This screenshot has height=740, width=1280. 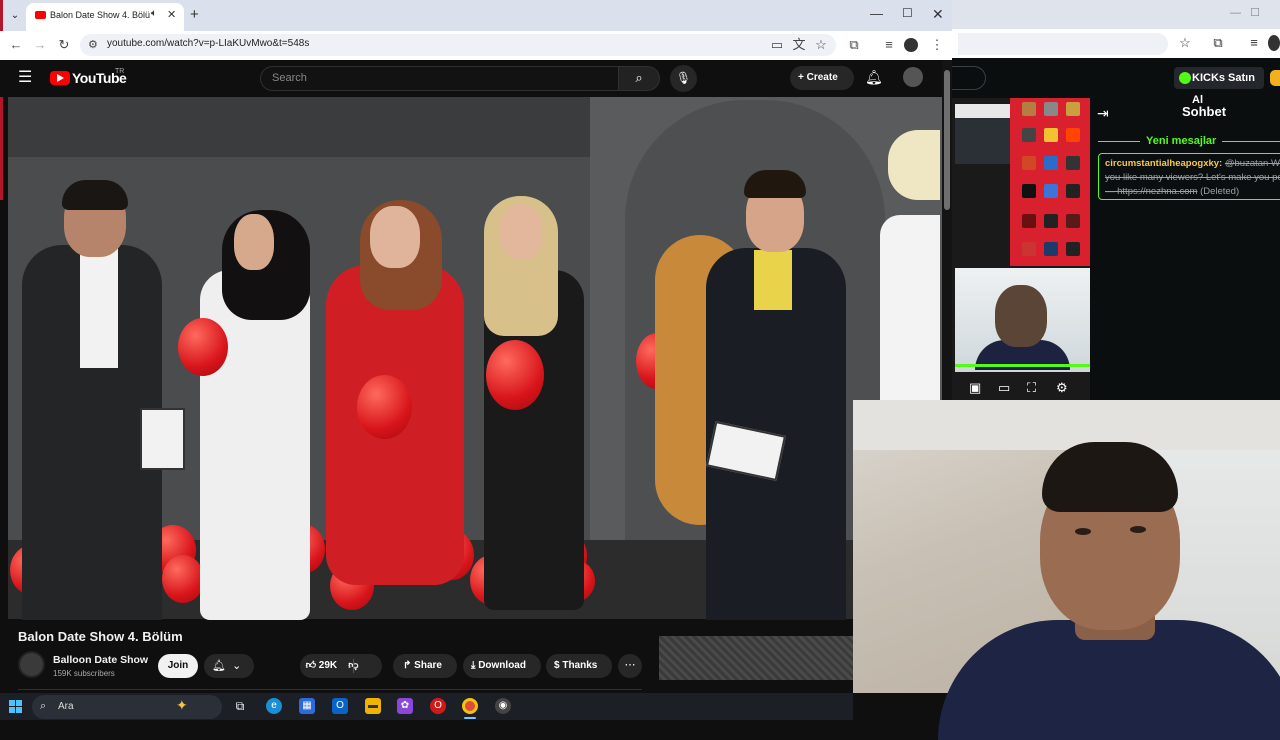 I want to click on opera-browser-icon: O, so click(x=438, y=706).